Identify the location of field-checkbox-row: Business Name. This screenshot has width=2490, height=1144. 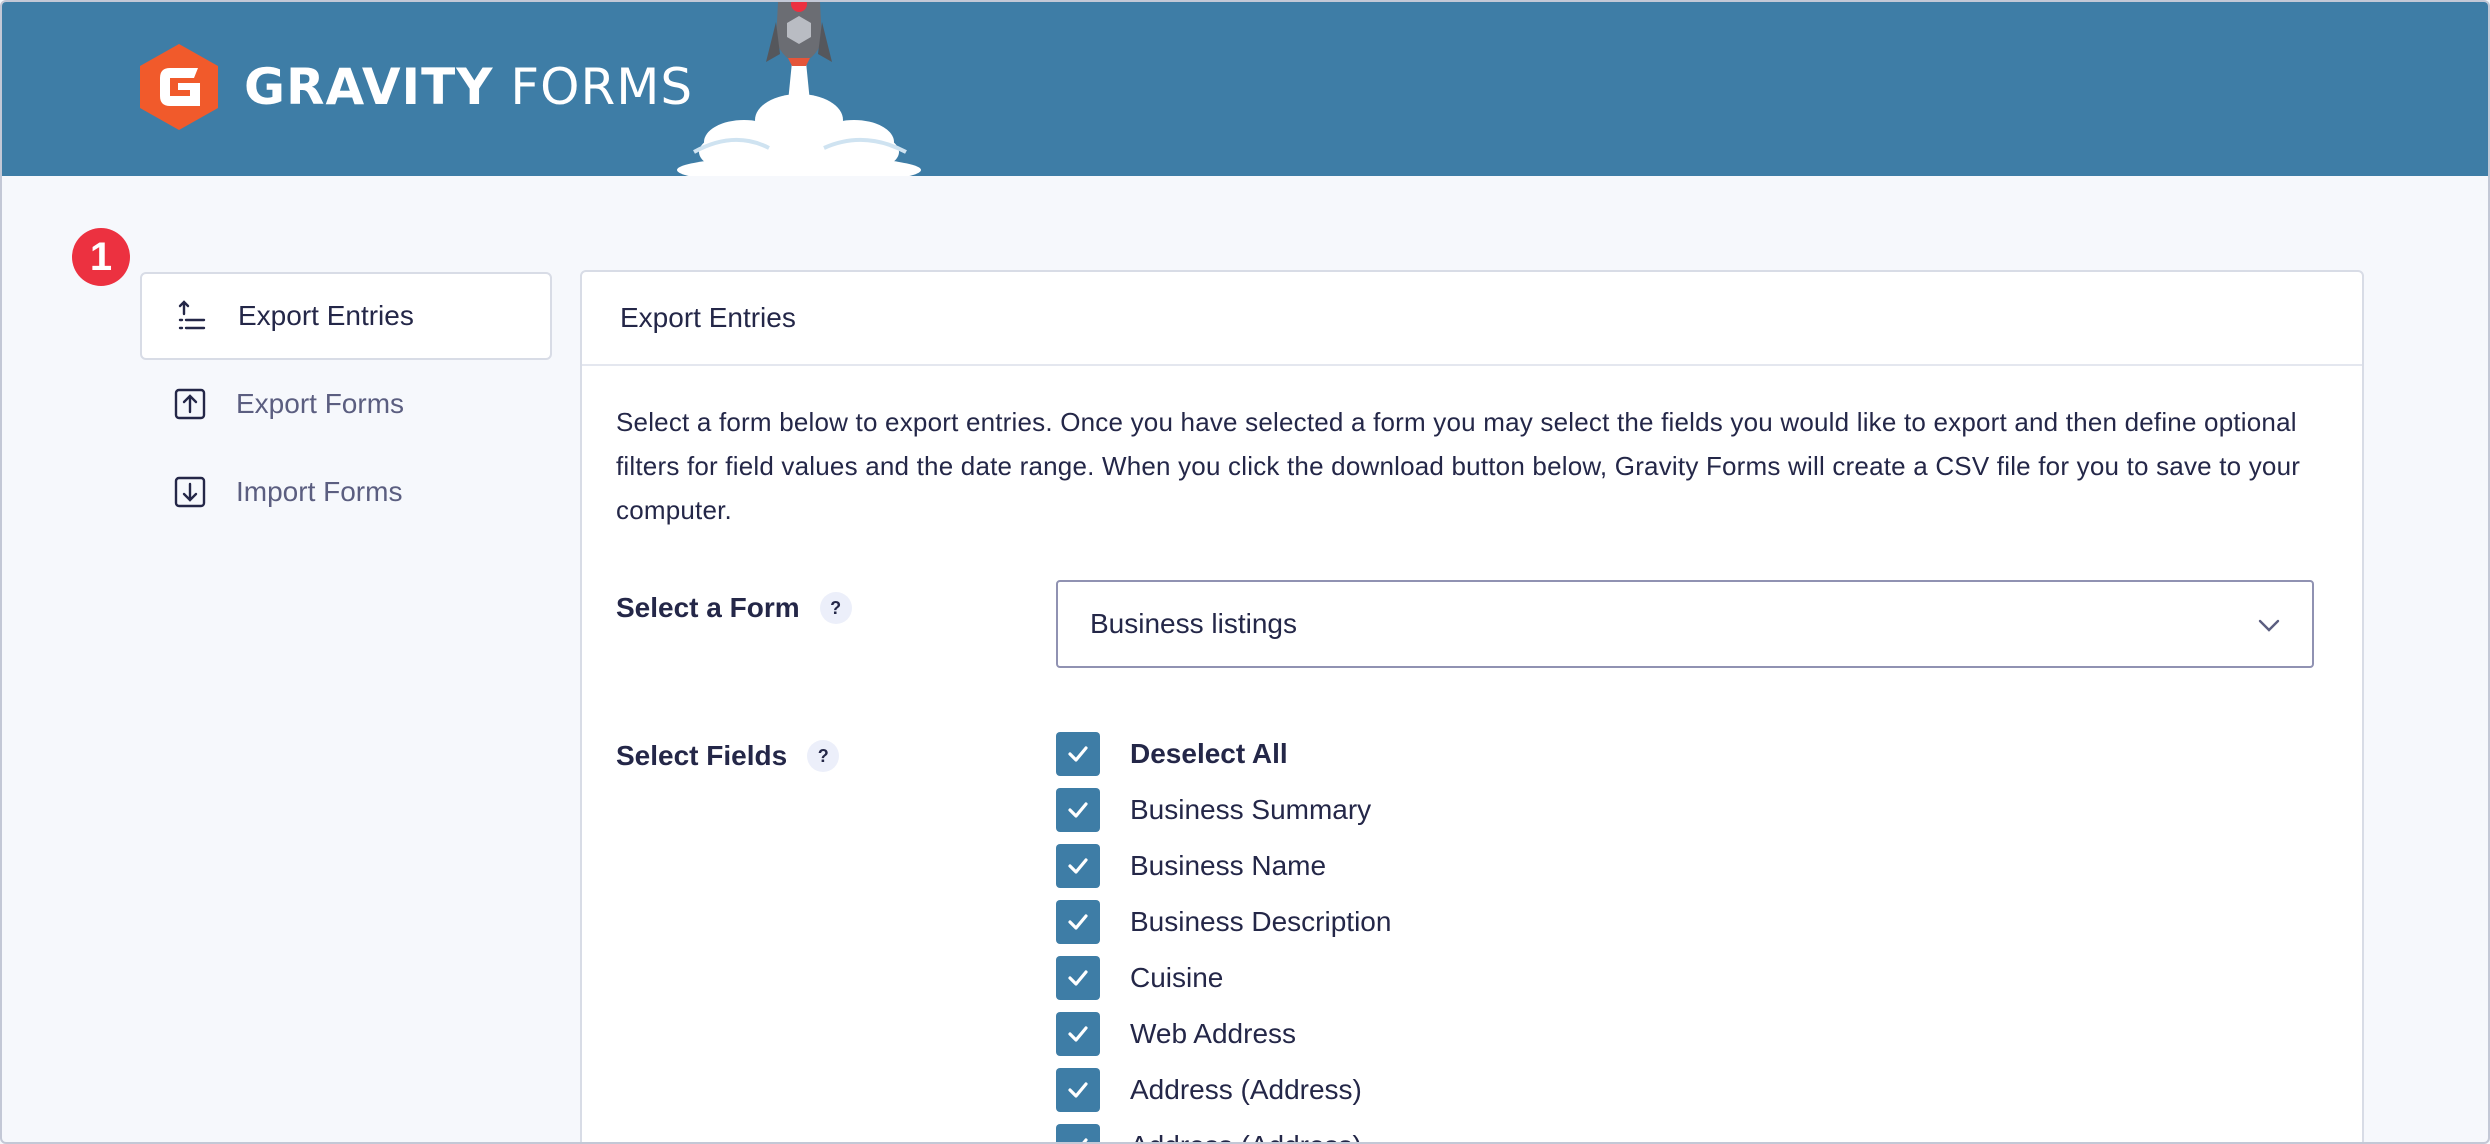
(1223, 866).